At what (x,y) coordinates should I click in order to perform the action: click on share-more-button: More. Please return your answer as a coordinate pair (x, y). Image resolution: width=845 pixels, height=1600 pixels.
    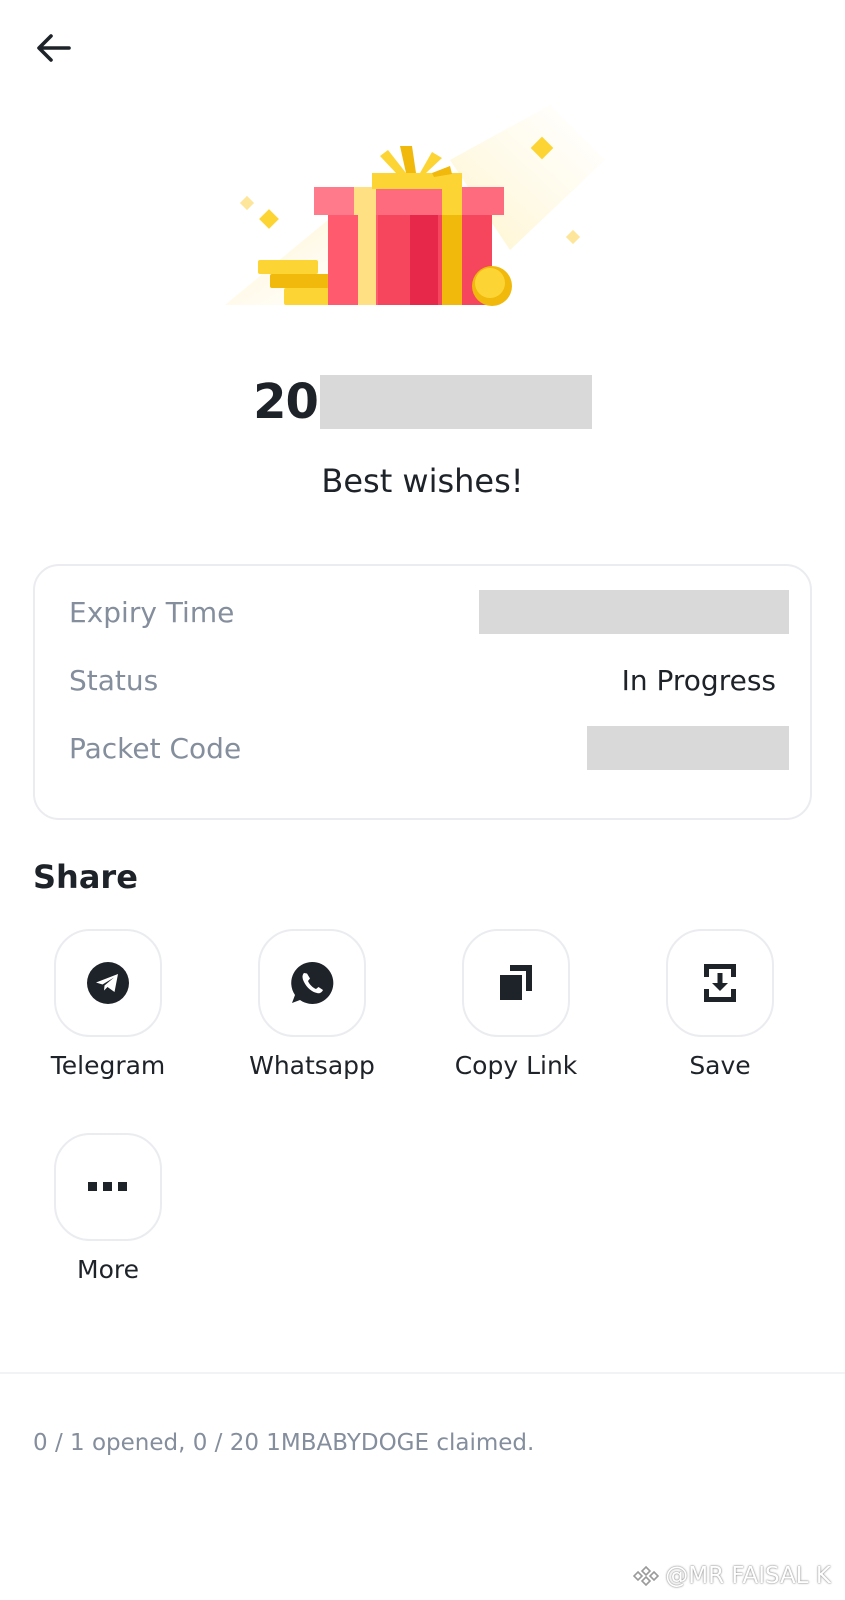
    Looking at the image, I should click on (108, 1208).